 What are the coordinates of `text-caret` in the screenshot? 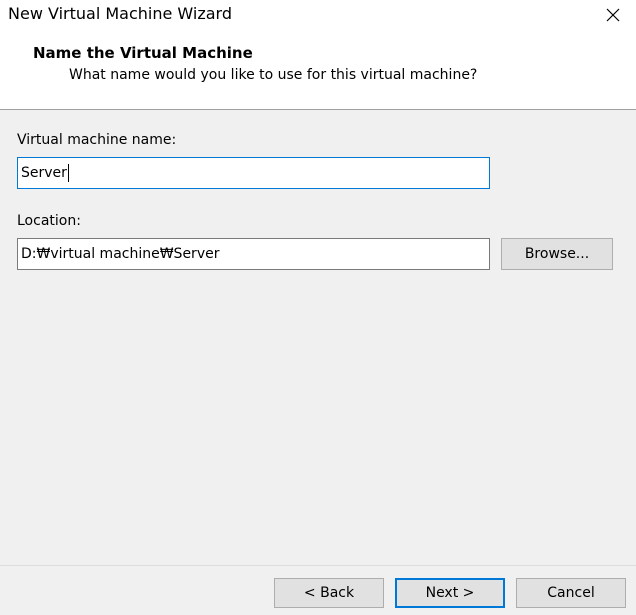 It's located at (68, 173).